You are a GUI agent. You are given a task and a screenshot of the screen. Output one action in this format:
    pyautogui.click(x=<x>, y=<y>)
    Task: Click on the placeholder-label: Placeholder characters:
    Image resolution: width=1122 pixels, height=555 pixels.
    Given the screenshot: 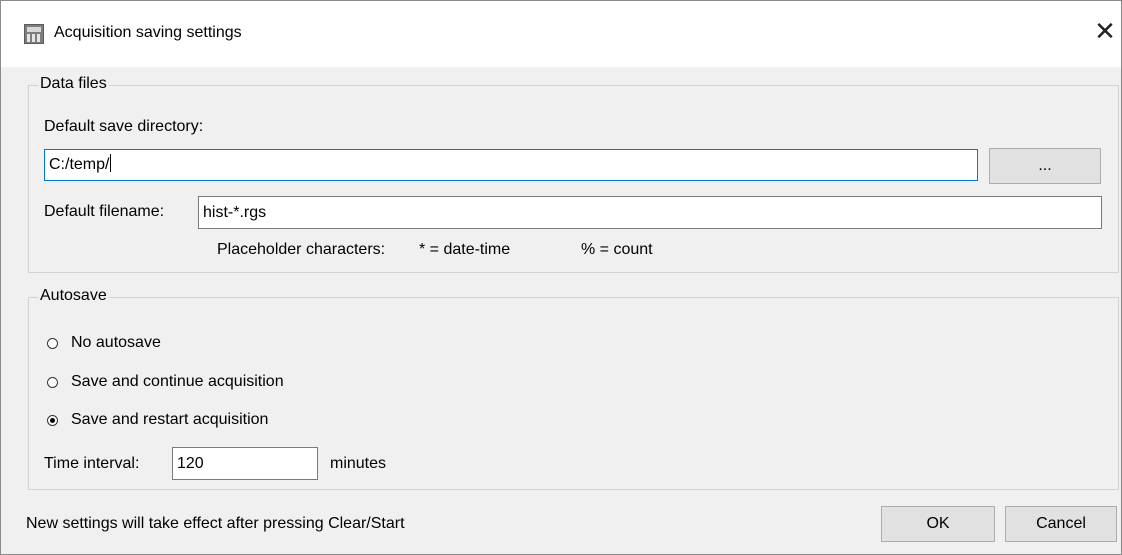 What is the action you would take?
    pyautogui.click(x=301, y=249)
    